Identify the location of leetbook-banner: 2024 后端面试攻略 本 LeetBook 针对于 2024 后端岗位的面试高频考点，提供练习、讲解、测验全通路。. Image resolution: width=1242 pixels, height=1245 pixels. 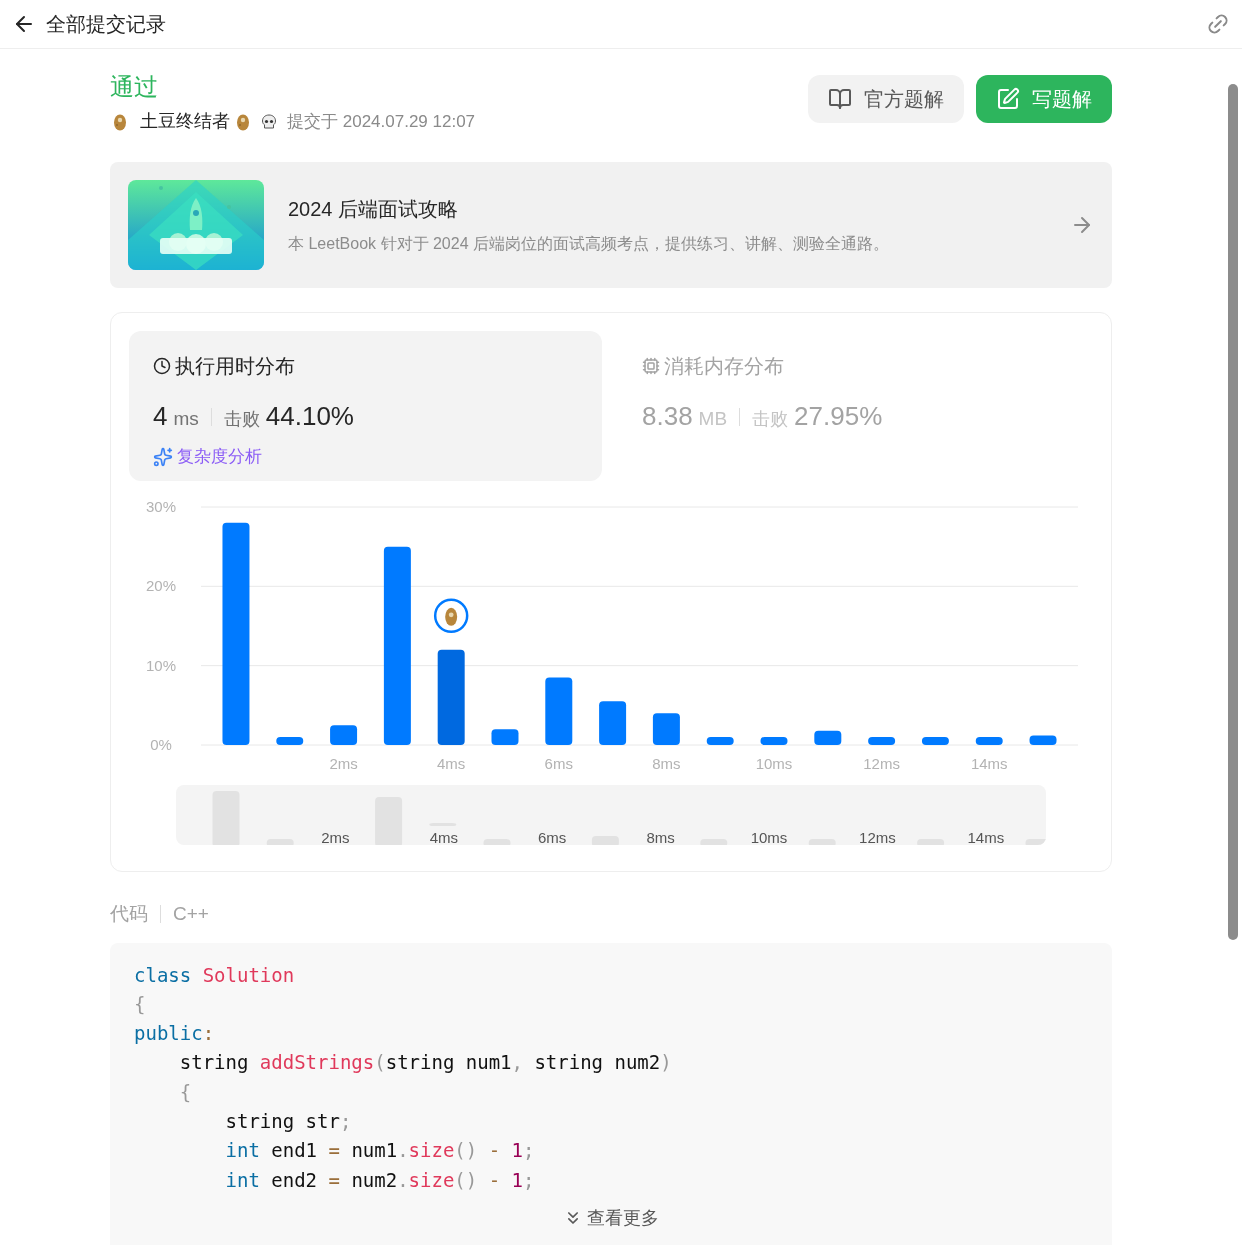
(611, 225).